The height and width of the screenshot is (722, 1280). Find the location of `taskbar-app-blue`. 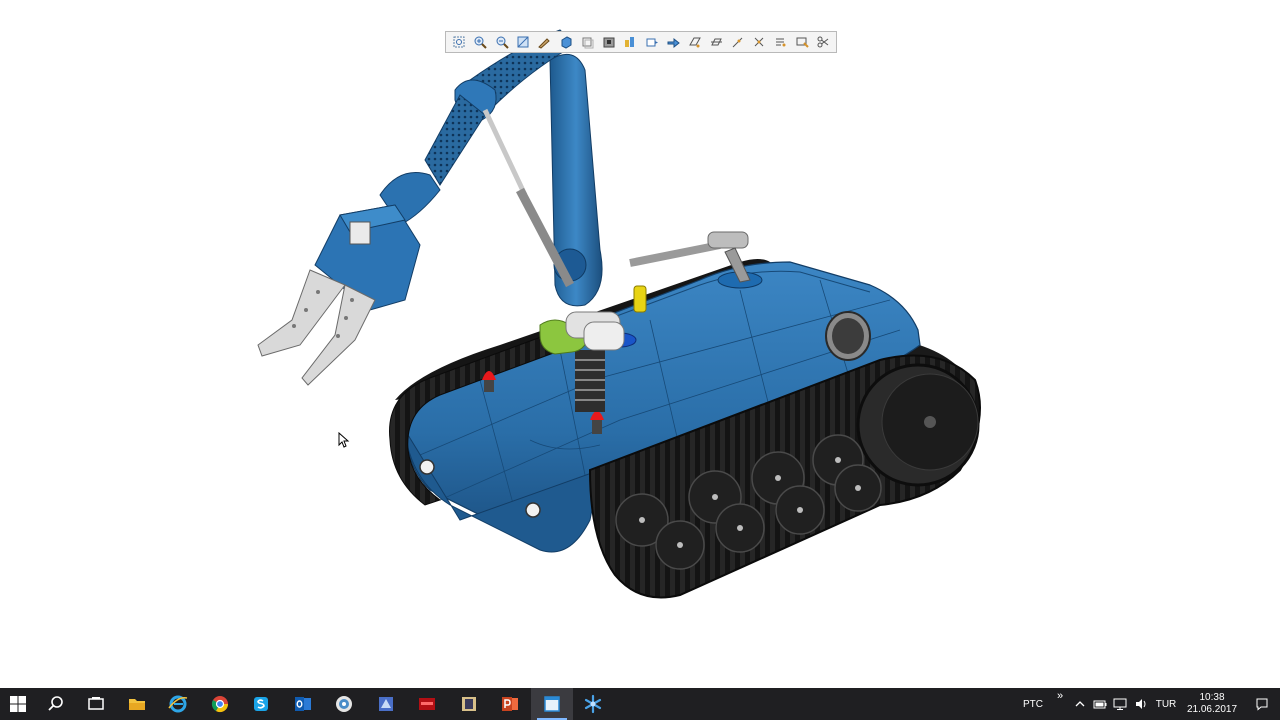

taskbar-app-blue is located at coordinates (386, 704).